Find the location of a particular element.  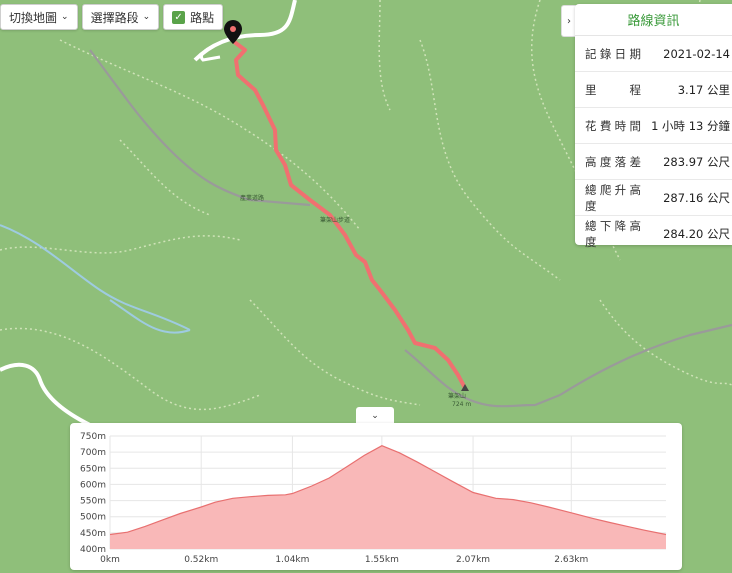

x-tick-label: 1.04km is located at coordinates (292, 560).